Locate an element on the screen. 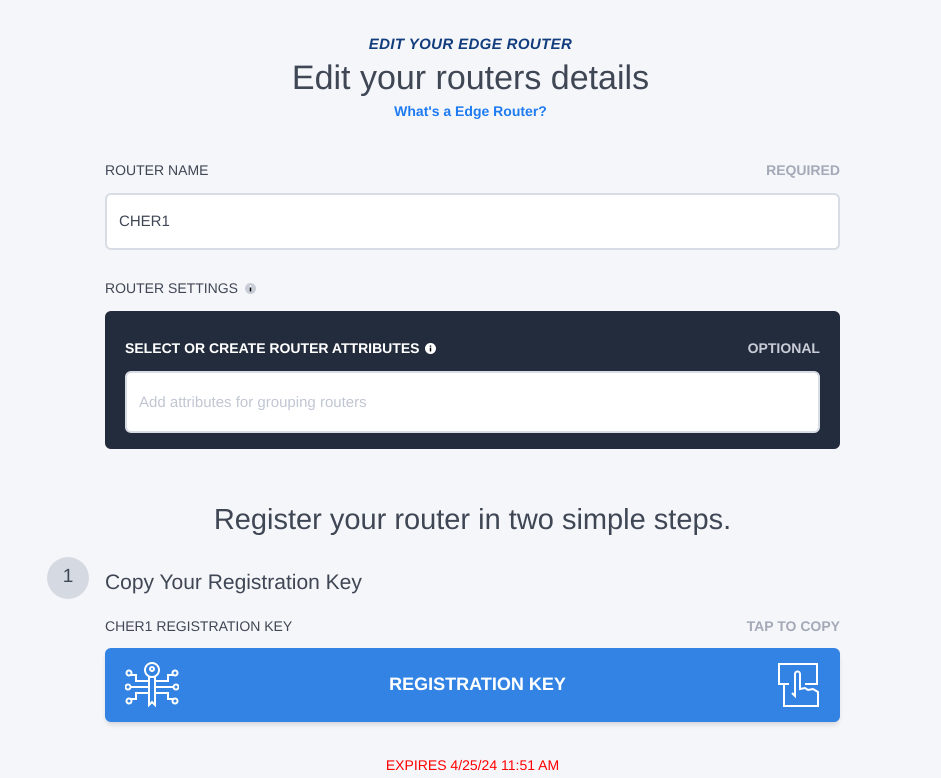  key-circuit-icon is located at coordinates (152, 684).